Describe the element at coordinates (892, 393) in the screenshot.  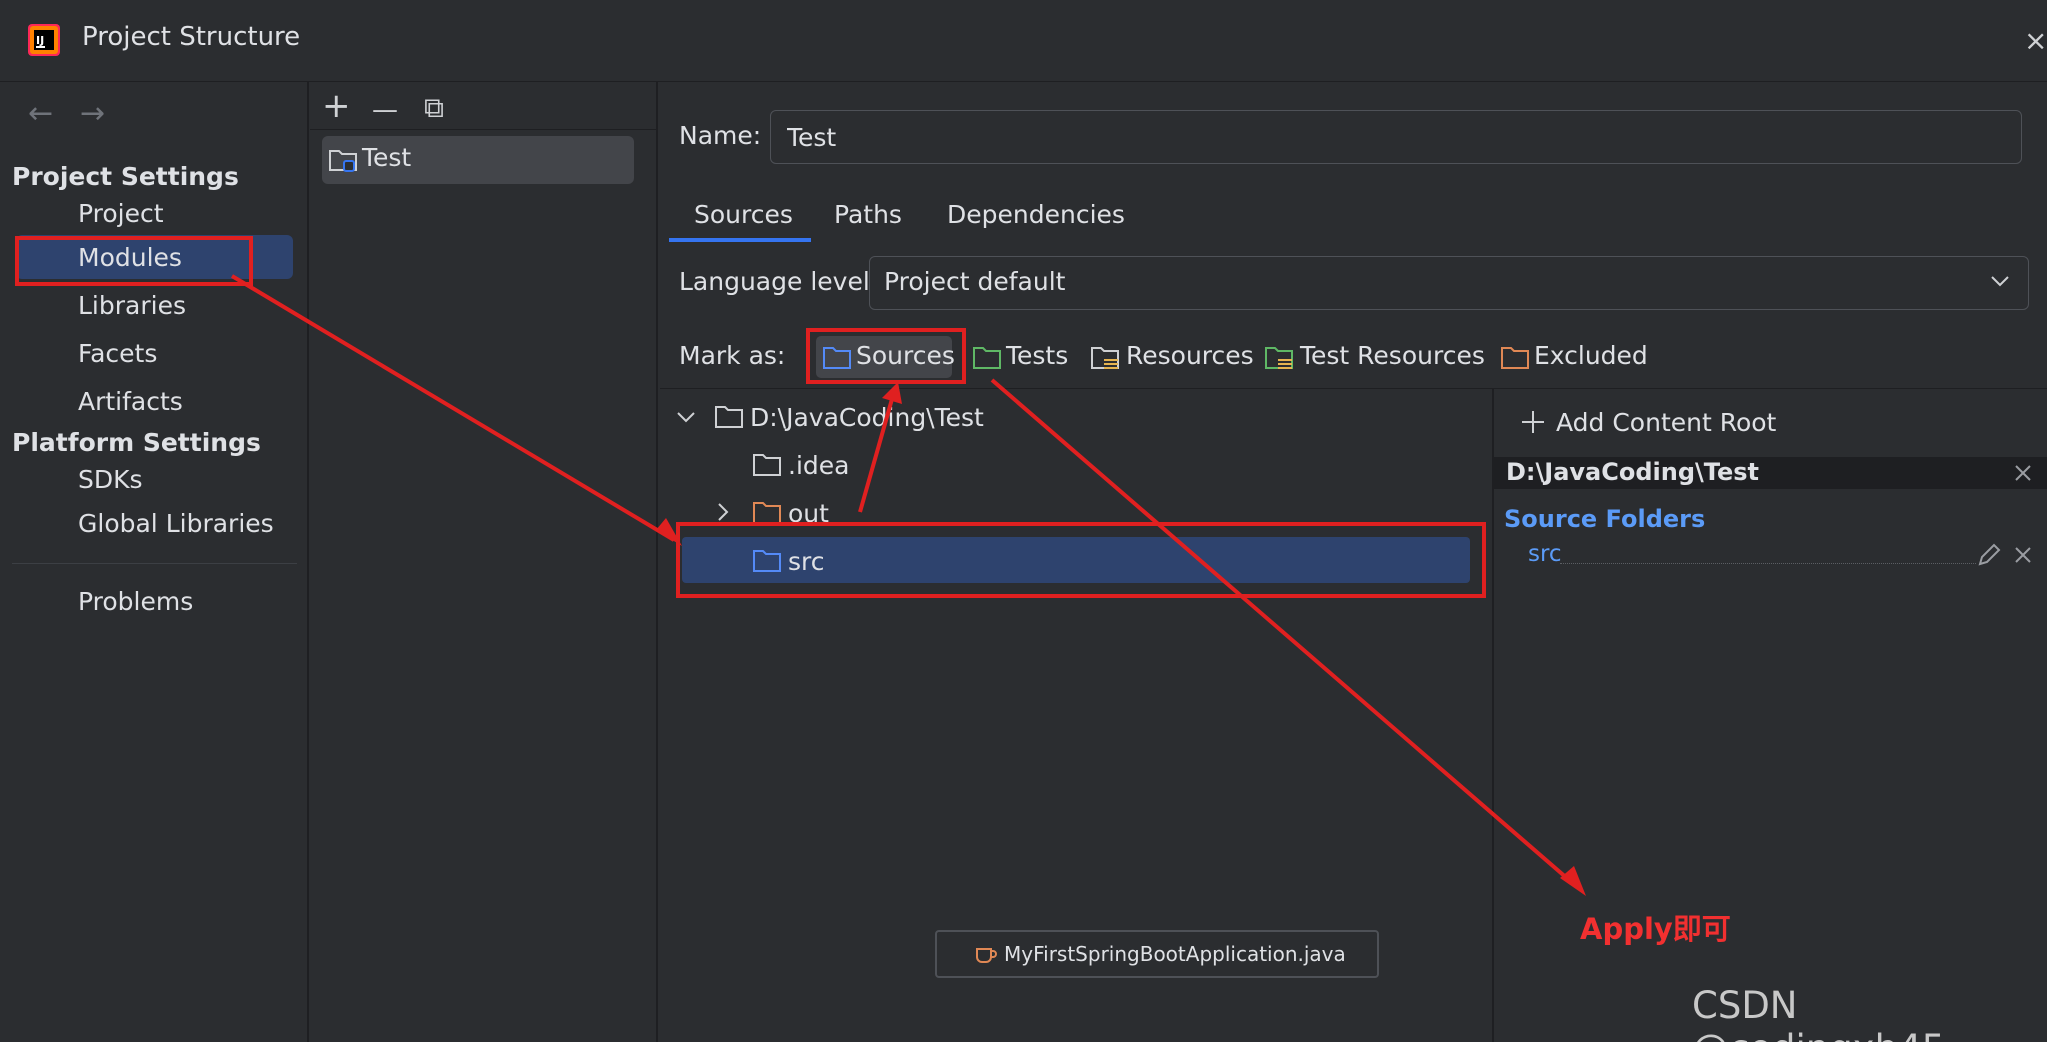
I see `arrow-head-sources` at that location.